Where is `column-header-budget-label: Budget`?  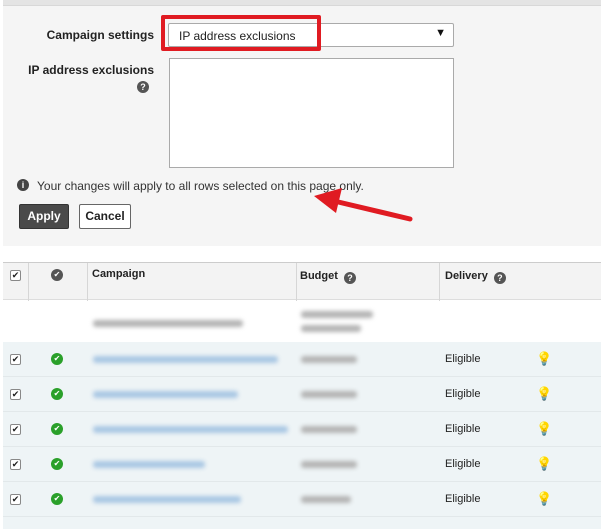
column-header-budget-label: Budget is located at coordinates (319, 276).